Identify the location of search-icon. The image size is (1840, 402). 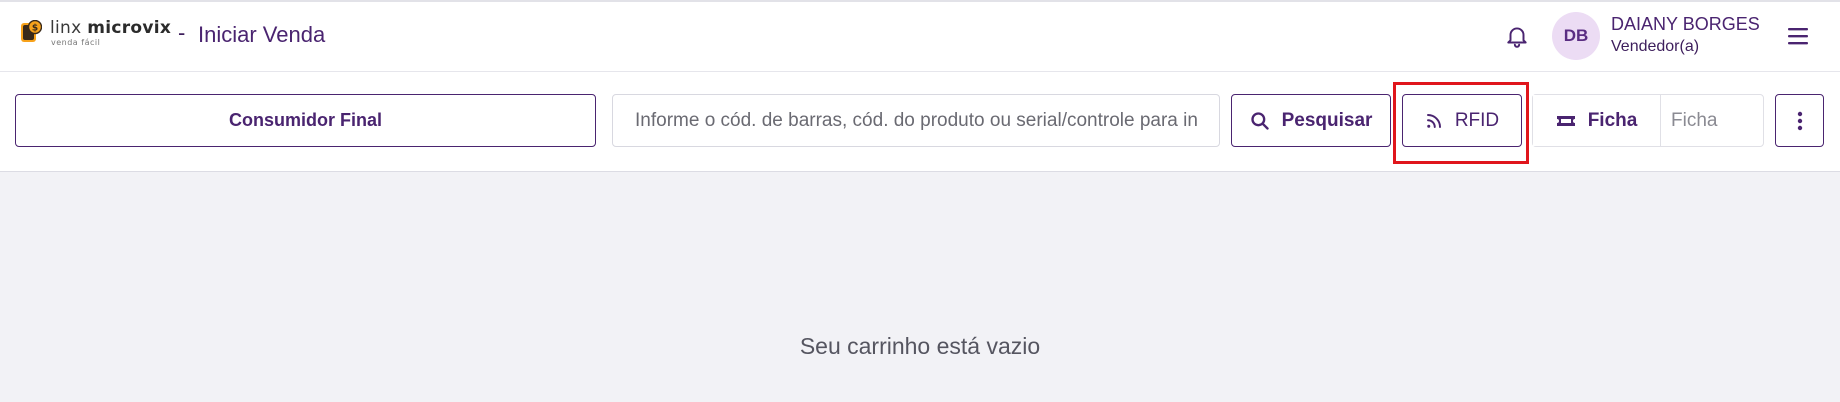
(1259, 120).